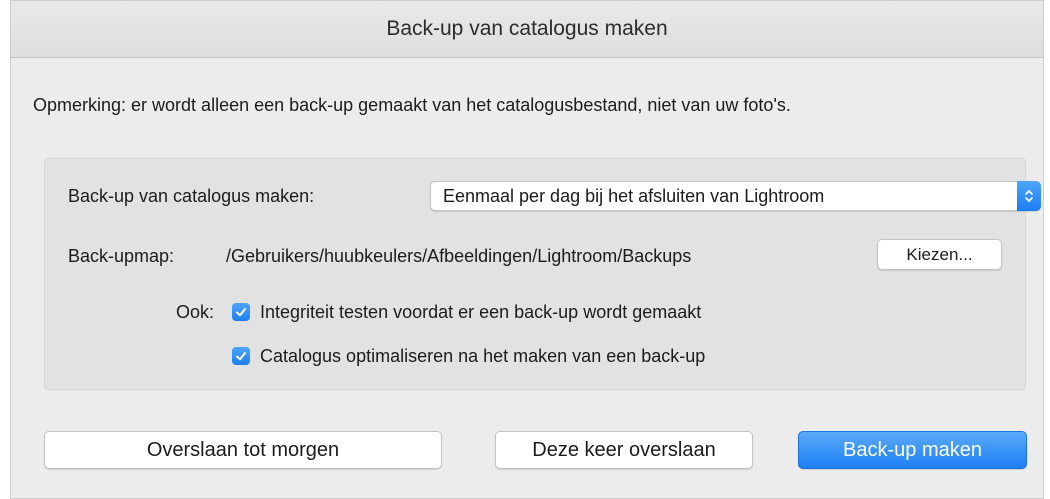 The width and height of the screenshot is (1050, 499). Describe the element at coordinates (191, 196) in the screenshot. I see `frequency-label: Back-up van catalogus maken:` at that location.